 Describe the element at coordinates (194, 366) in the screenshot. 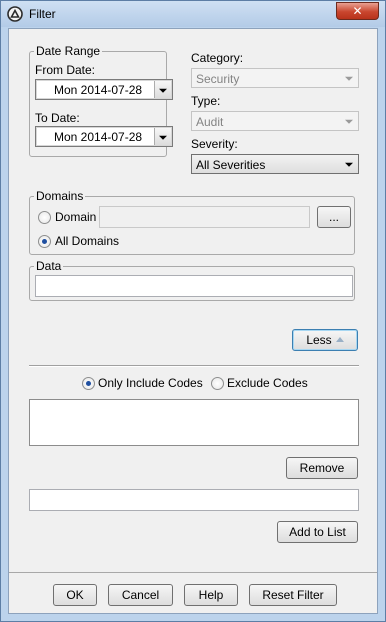

I see `divider` at that location.